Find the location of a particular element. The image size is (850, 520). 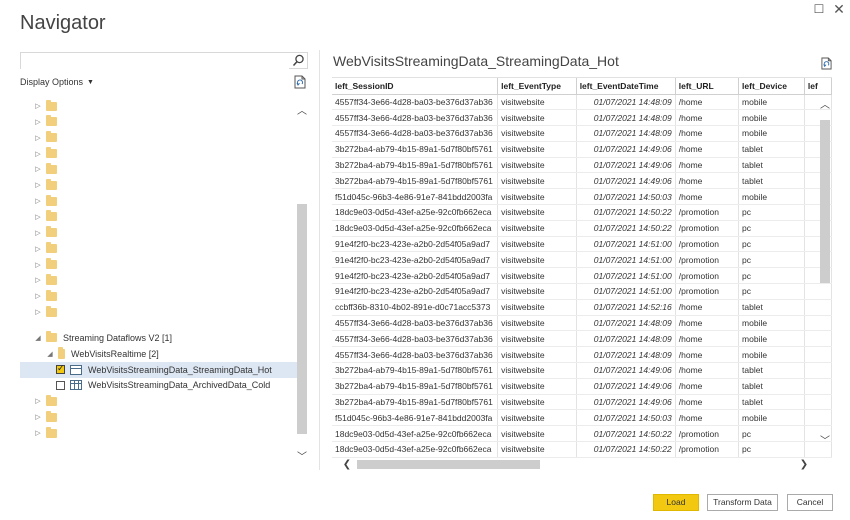

table-cell: 3b272ba4-ab79-4b15-89a1-5d7f80bf5761 is located at coordinates (415, 149).